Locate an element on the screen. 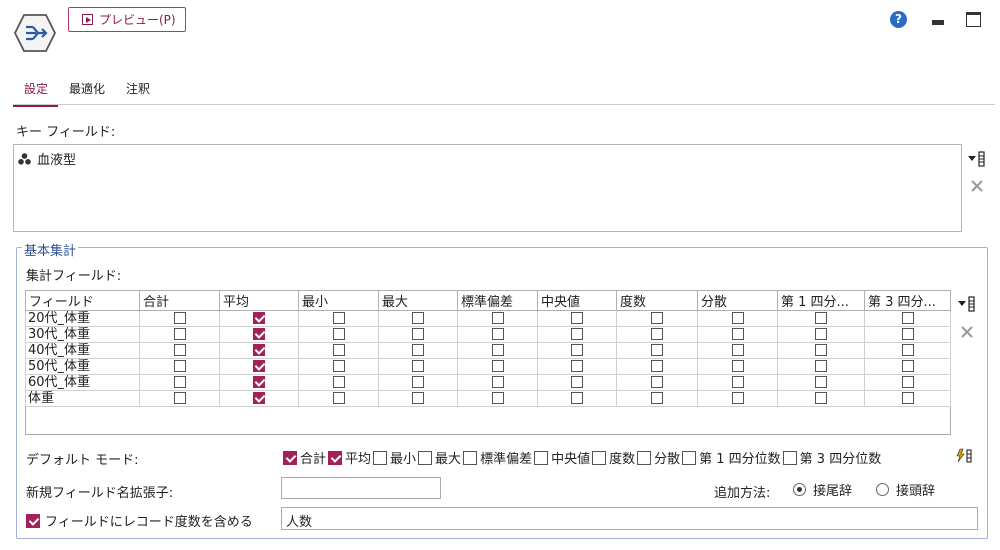 The image size is (1000, 550). delete-agg-field-icon is located at coordinates (967, 332).